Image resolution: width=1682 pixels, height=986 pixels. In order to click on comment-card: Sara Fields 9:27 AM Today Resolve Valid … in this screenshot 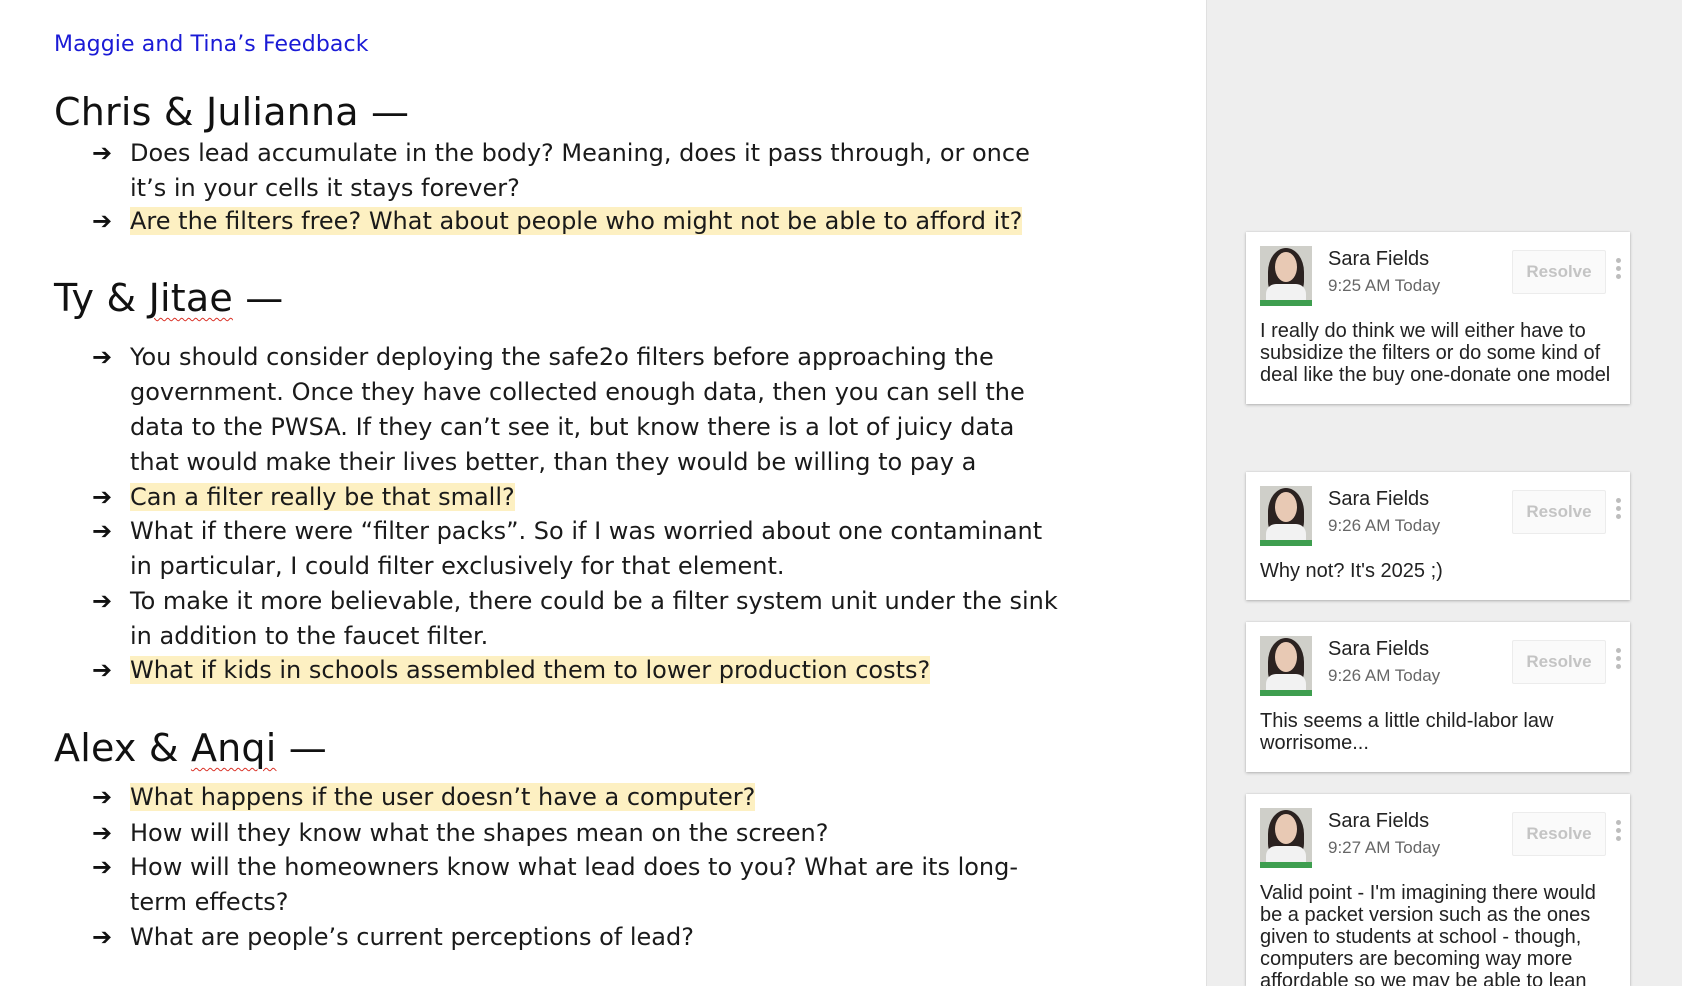, I will do `click(1438, 890)`.